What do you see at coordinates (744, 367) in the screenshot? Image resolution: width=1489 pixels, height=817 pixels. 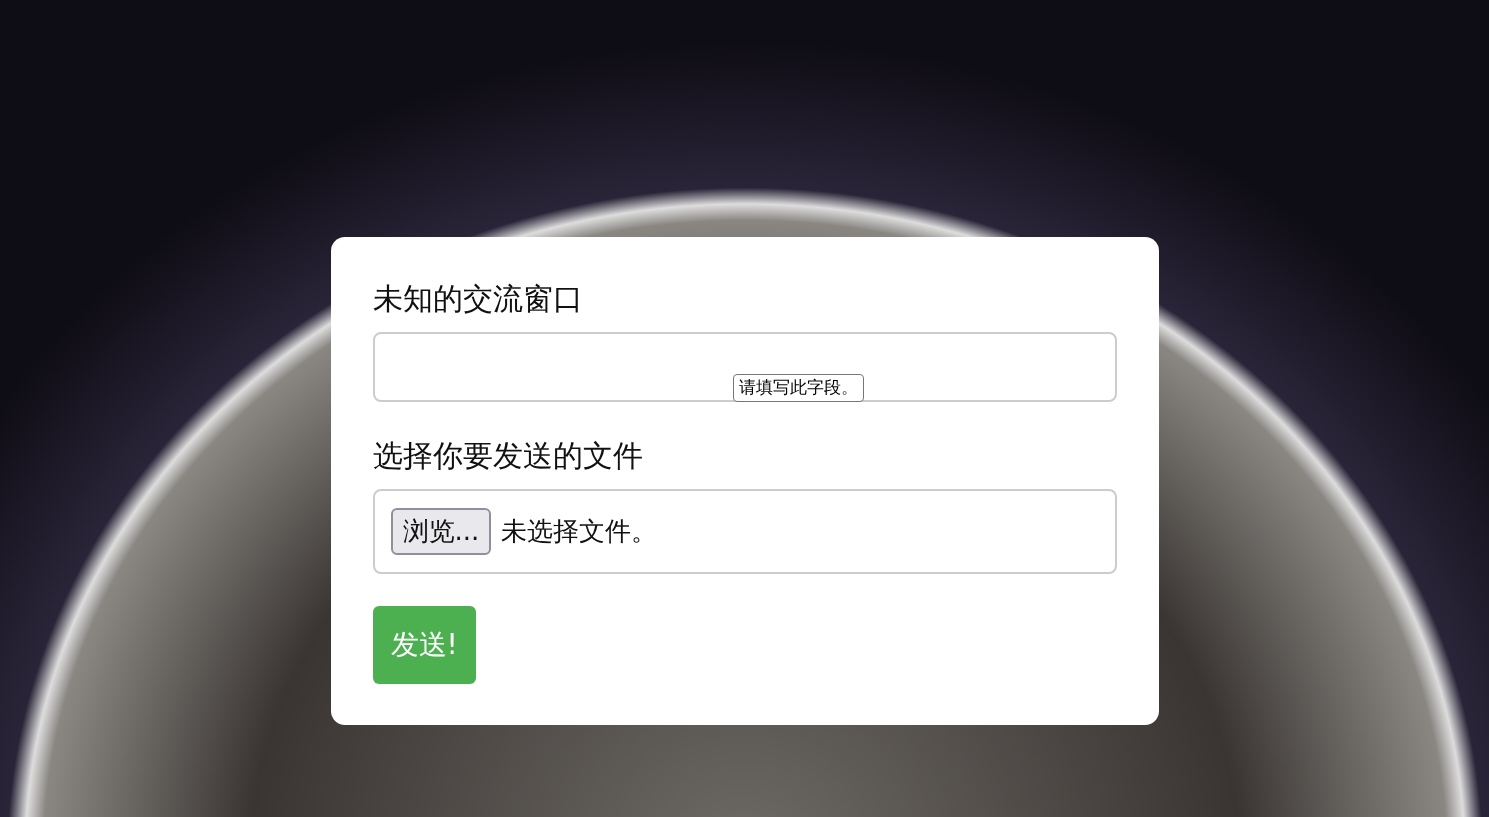 I see `input-field: 请填写此字段。` at bounding box center [744, 367].